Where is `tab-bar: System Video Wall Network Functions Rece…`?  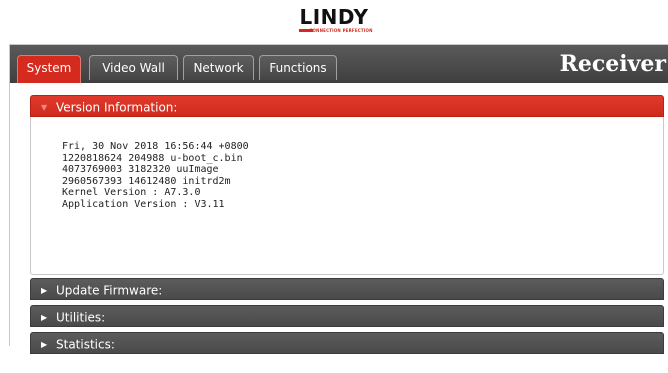
tab-bar: System Video Wall Network Functions Rece… is located at coordinates (339, 64).